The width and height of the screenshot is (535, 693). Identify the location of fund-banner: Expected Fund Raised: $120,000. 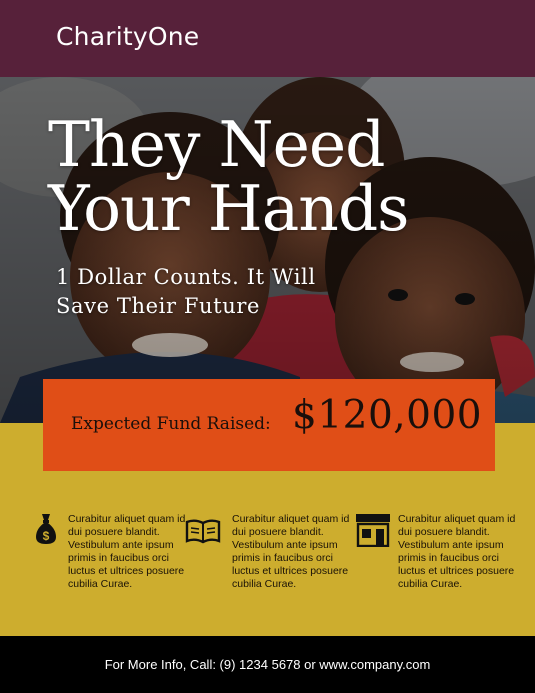
(269, 425).